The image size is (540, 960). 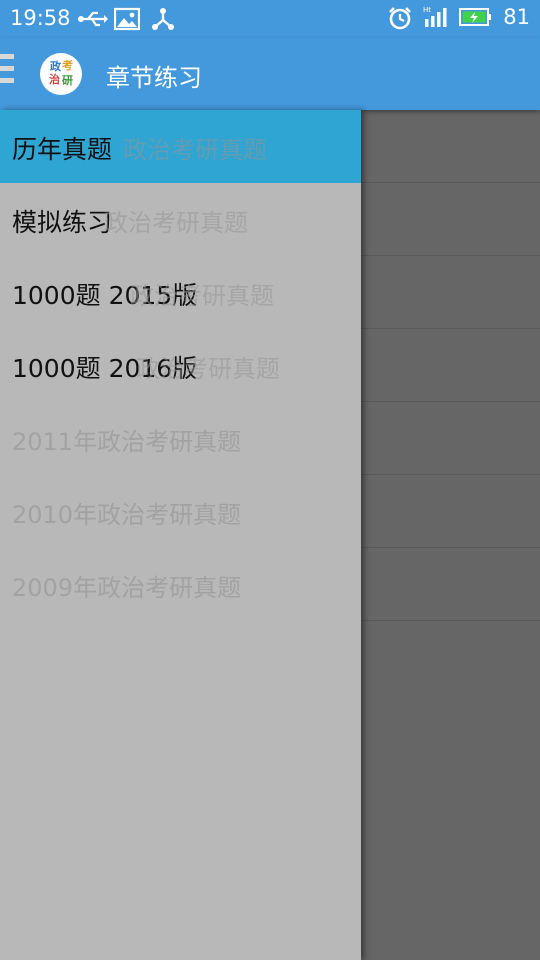 What do you see at coordinates (105, 295) in the screenshot?
I see `drawer-item-label: 1000题 2015版` at bounding box center [105, 295].